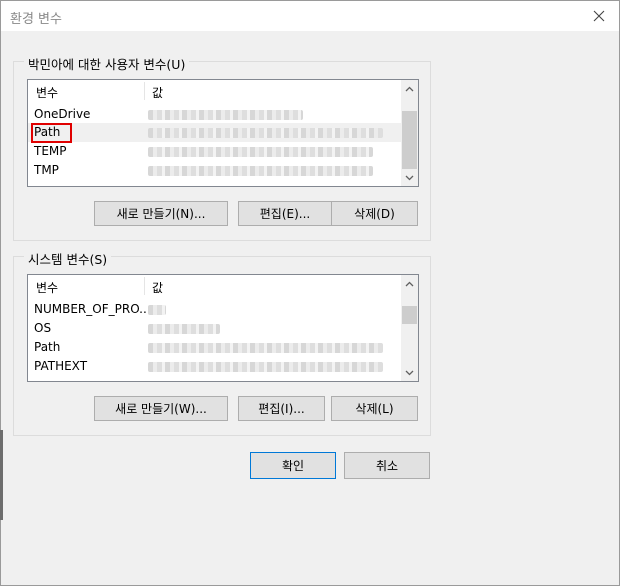  Describe the element at coordinates (1, 475) in the screenshot. I see `window-edge-shadow` at that location.